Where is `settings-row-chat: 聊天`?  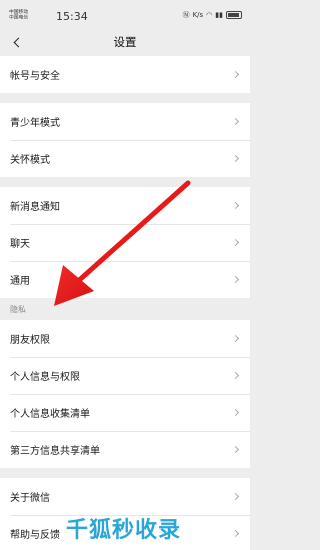
settings-row-chat: 聊天 is located at coordinates (125, 242).